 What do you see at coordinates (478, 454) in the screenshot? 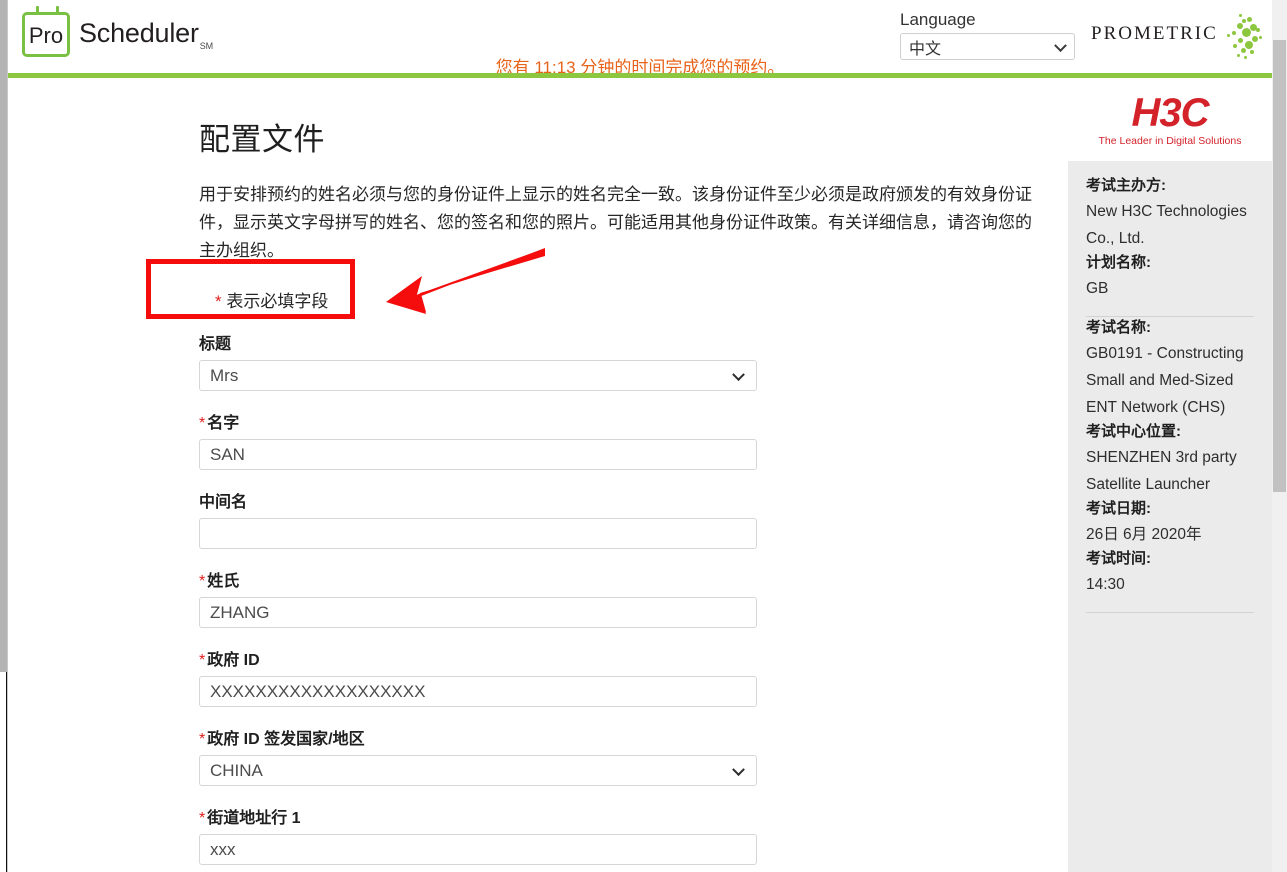
I see `input-first-name: SAN` at bounding box center [478, 454].